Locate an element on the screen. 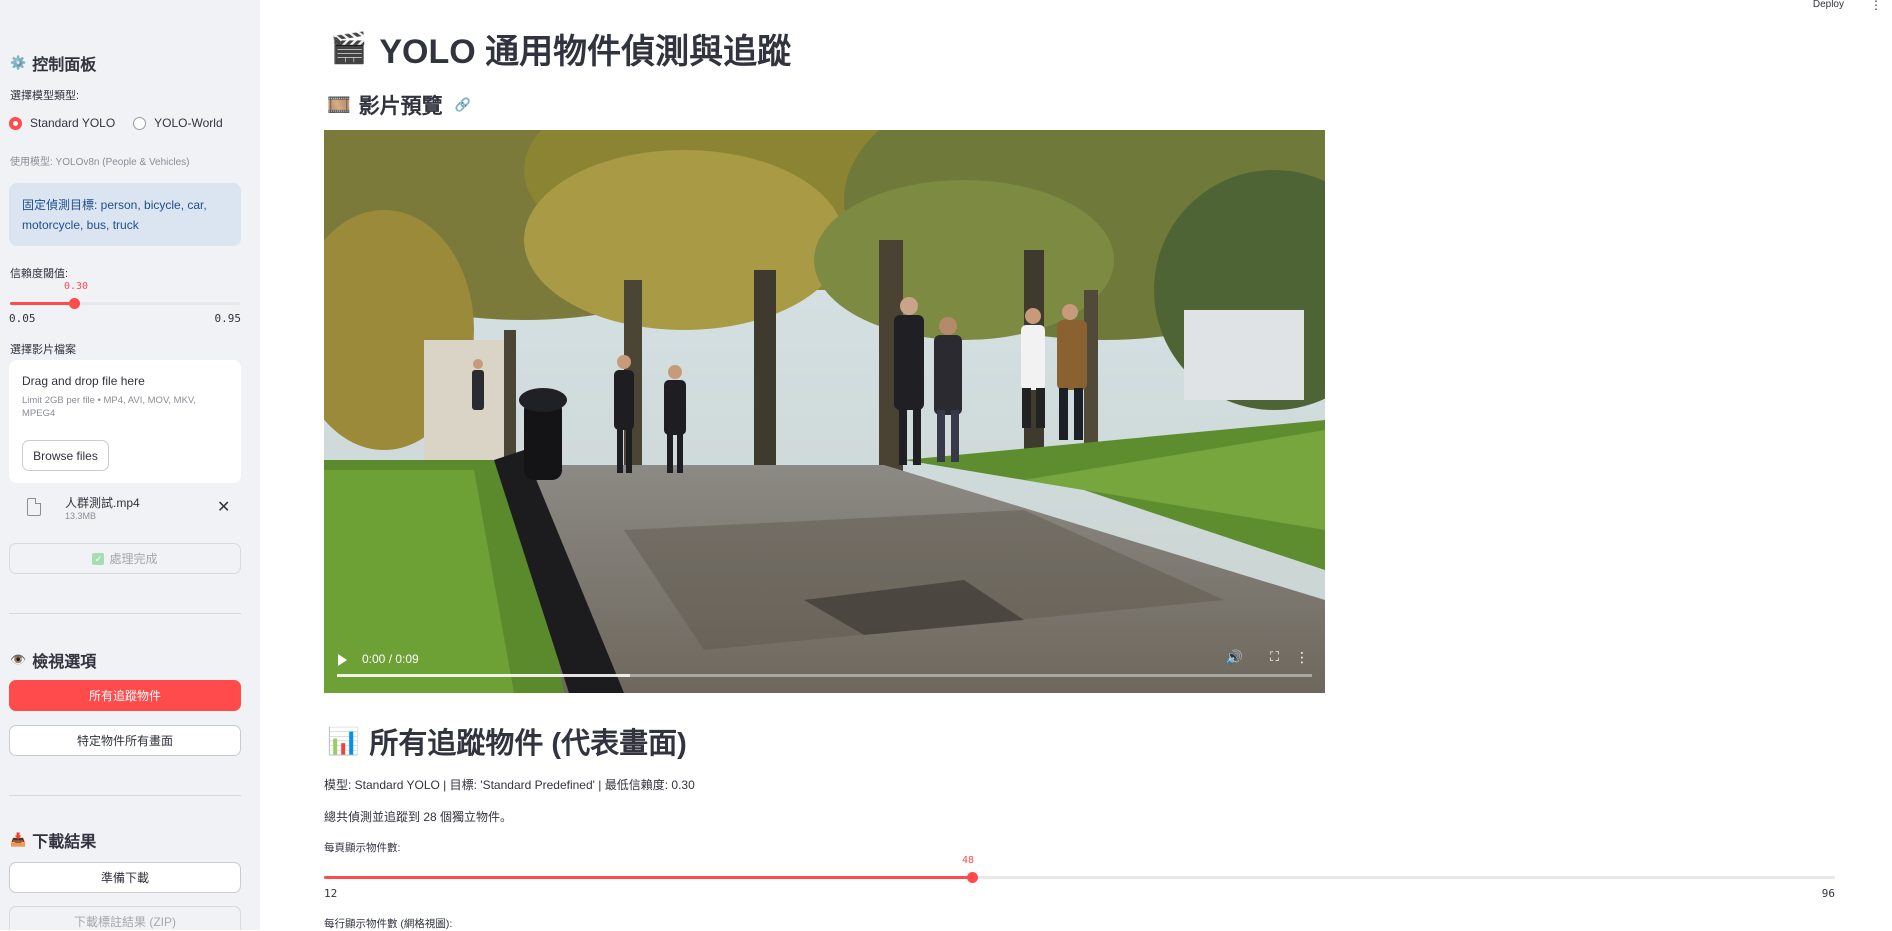 This screenshot has width=1892, height=931. deploy-button: Deploy is located at coordinates (1828, 5).